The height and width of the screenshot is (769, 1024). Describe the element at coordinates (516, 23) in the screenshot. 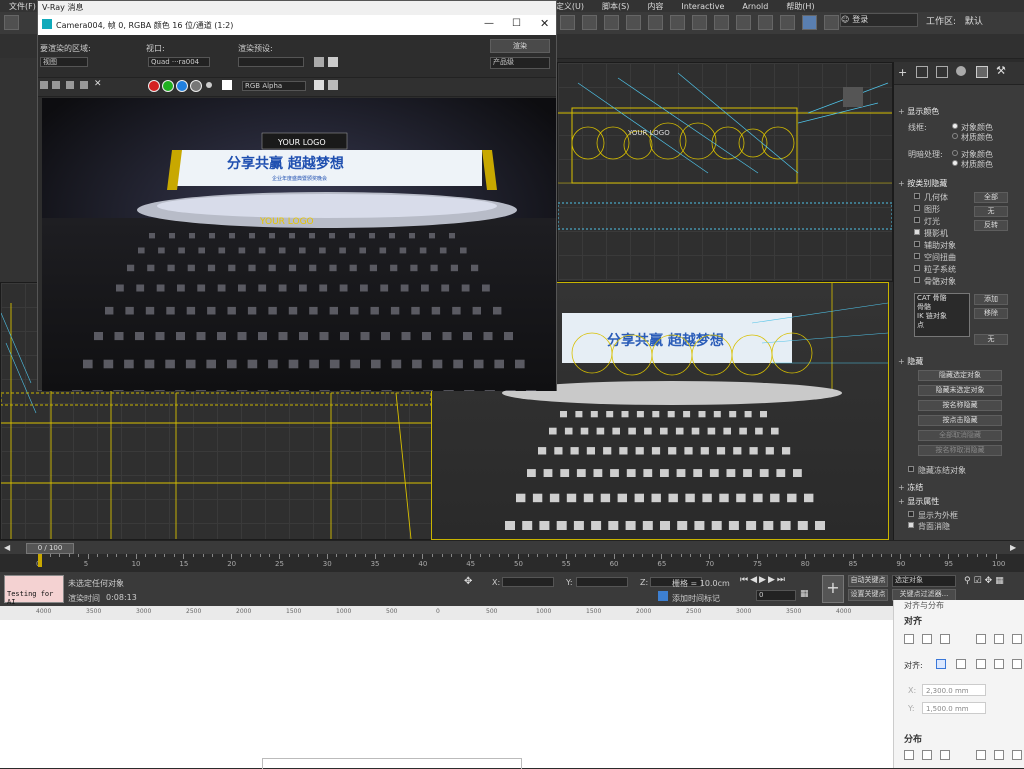

I see `maximize-icon: ☐` at that location.